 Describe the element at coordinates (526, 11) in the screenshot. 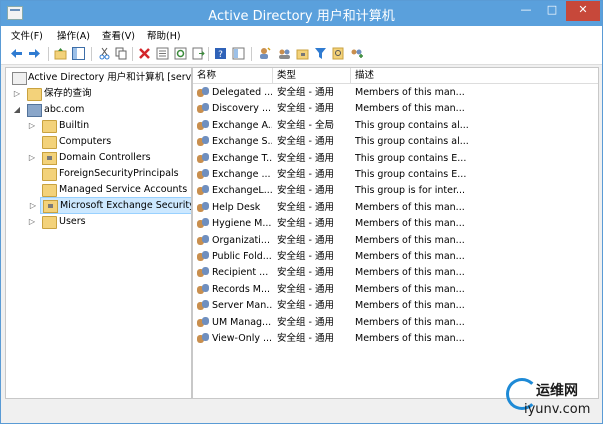

I see `minimize-button: —` at that location.